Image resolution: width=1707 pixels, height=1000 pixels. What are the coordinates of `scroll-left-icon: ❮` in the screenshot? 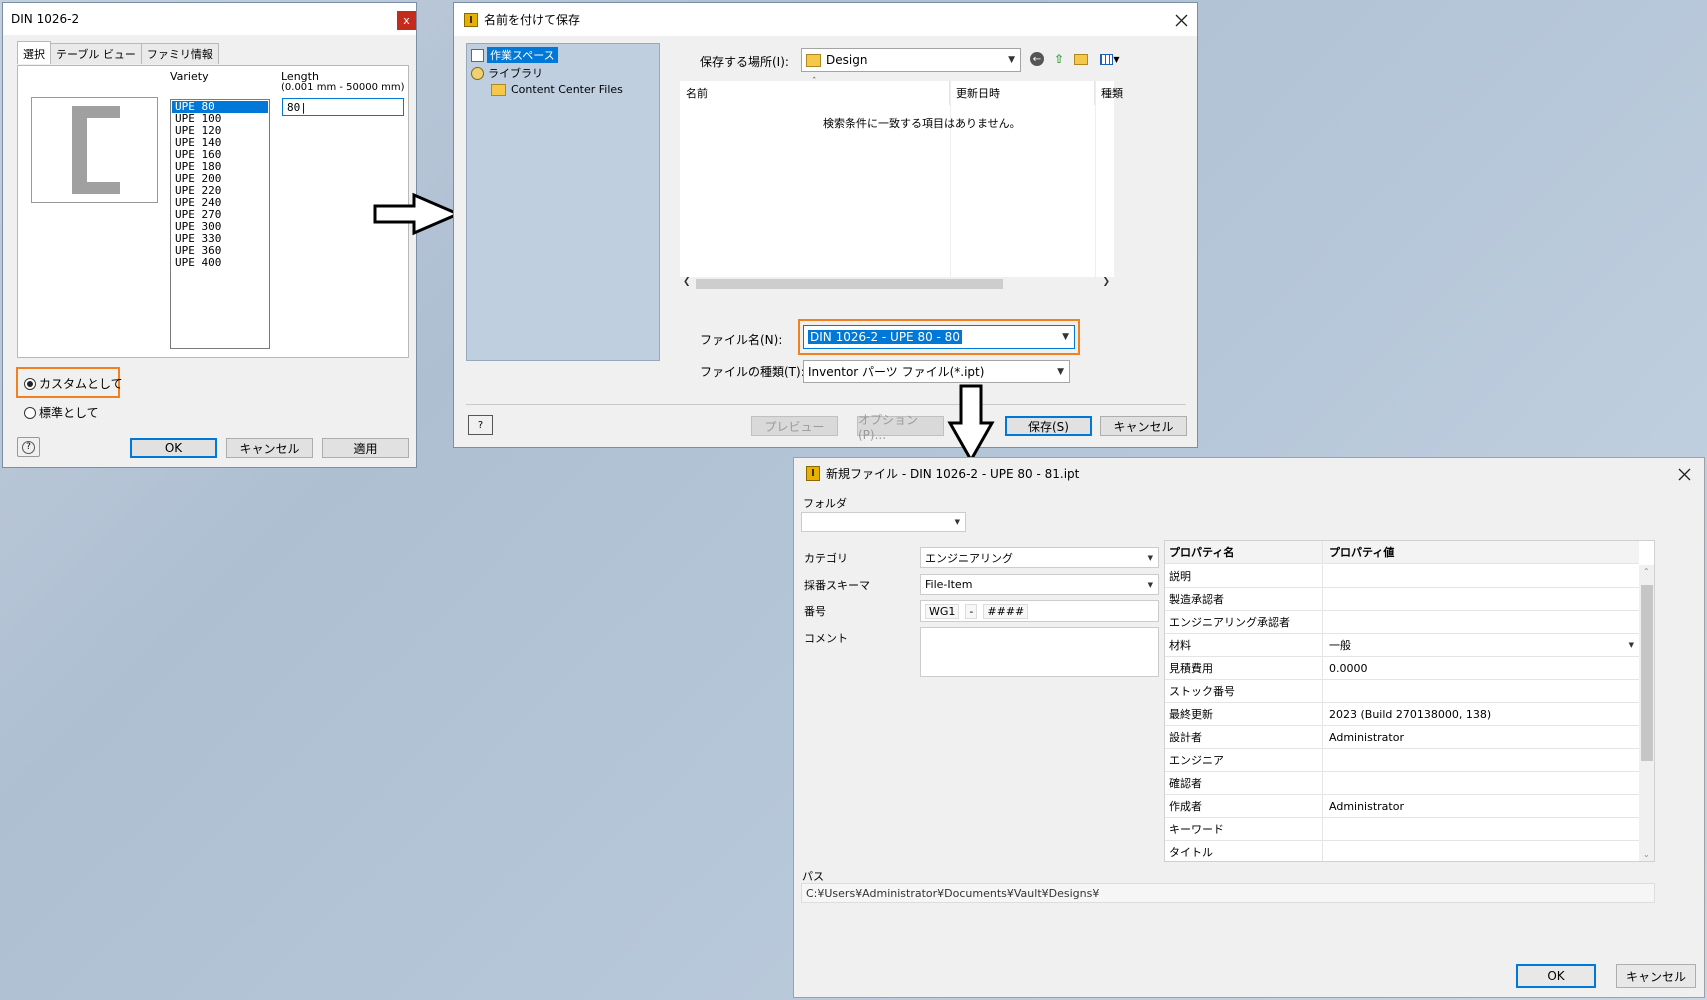 It's located at (687, 282).